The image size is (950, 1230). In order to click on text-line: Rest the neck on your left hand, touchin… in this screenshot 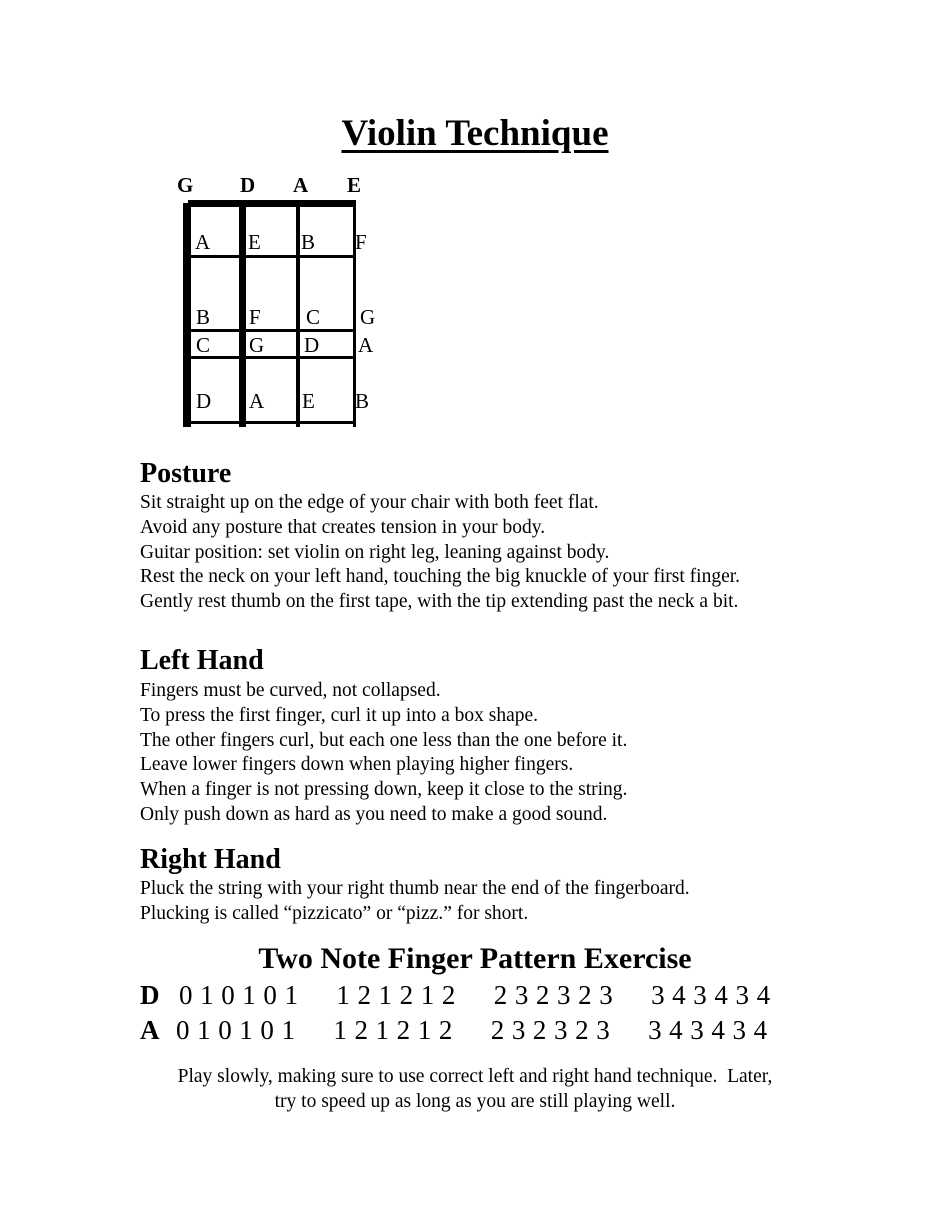, I will do `click(440, 577)`.